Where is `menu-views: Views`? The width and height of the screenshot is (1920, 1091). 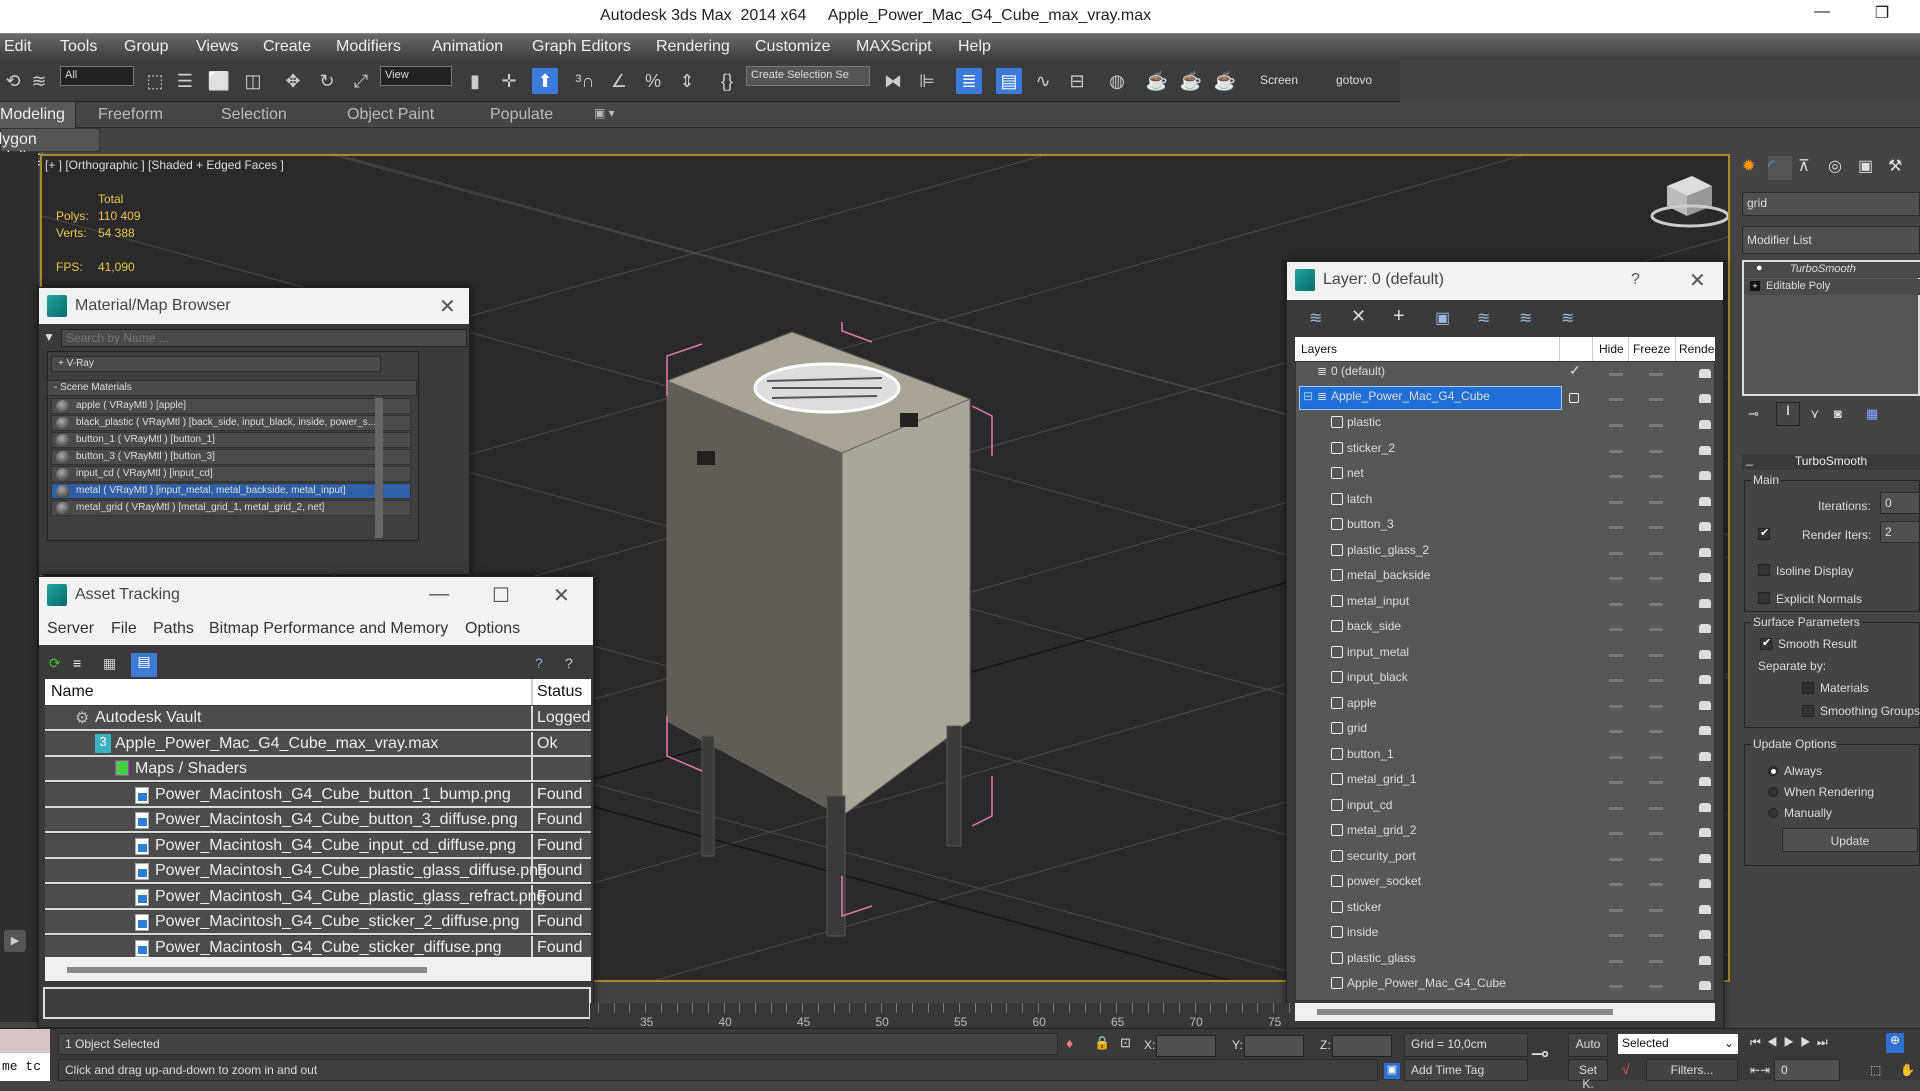
menu-views: Views is located at coordinates (217, 47).